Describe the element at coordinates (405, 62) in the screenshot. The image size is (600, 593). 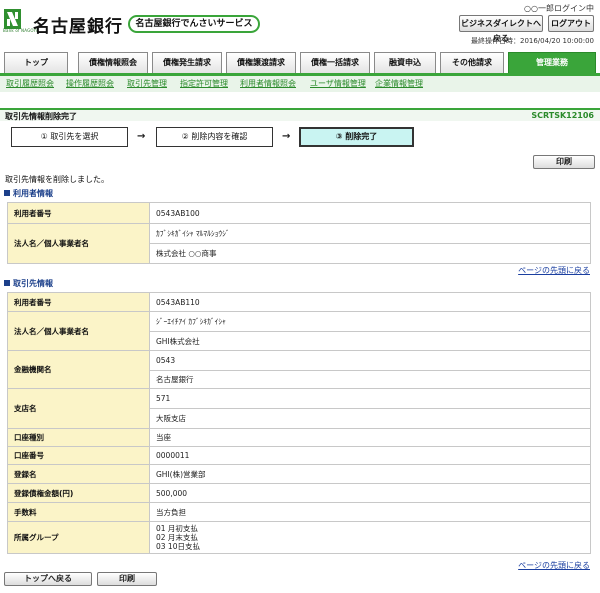
I see `tab-loan-application: 融資申込` at that location.